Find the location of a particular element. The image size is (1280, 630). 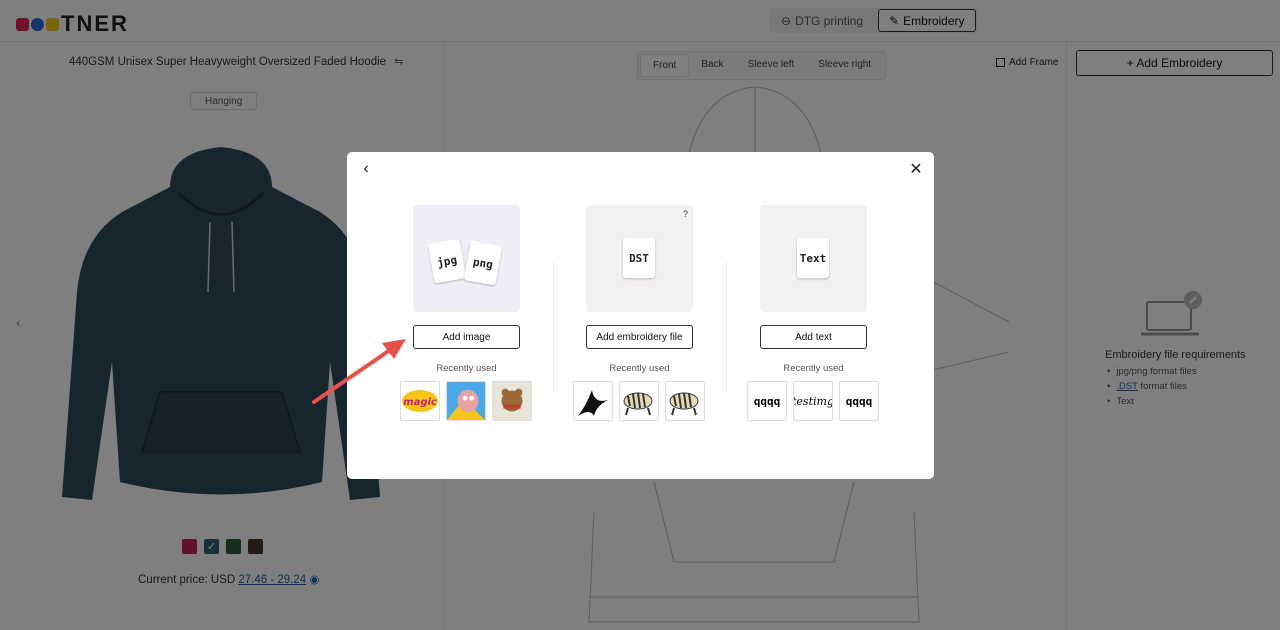

text-file-icon: Text is located at coordinates (813, 258).